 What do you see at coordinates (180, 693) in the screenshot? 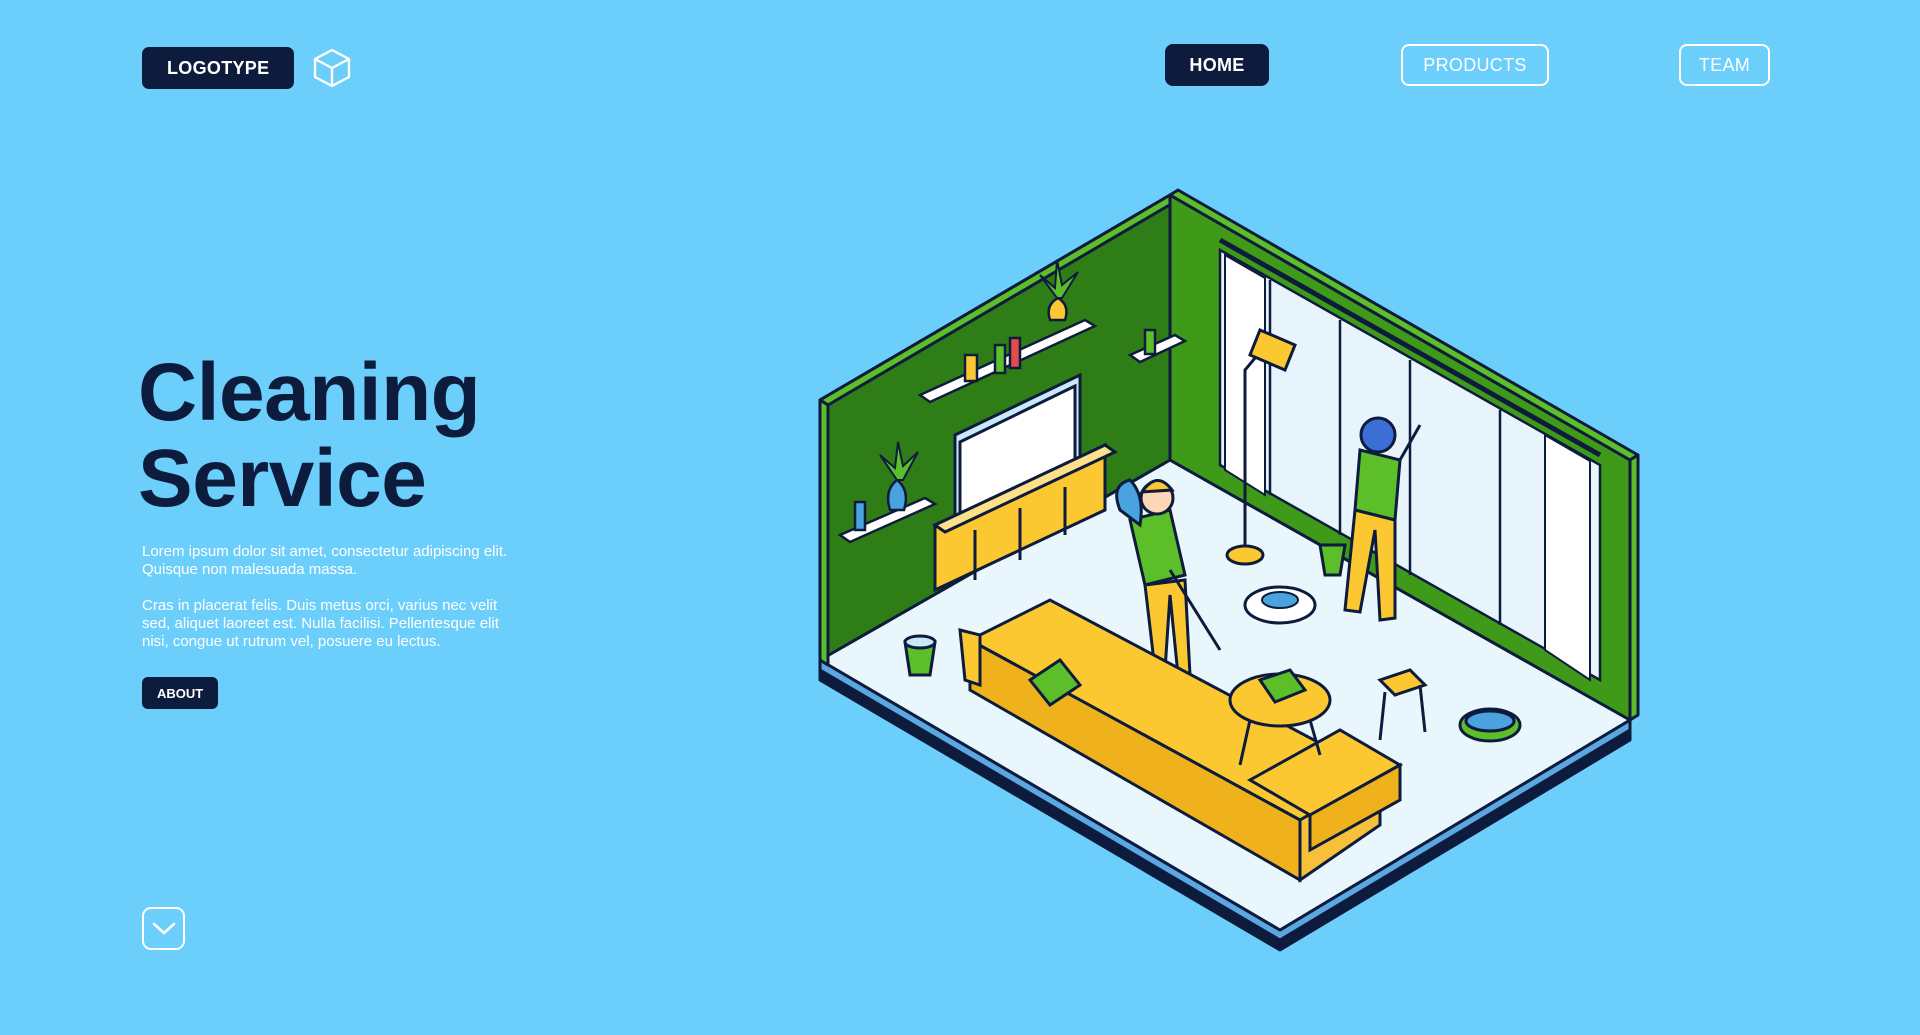
I see `about-button: ABOUT` at bounding box center [180, 693].